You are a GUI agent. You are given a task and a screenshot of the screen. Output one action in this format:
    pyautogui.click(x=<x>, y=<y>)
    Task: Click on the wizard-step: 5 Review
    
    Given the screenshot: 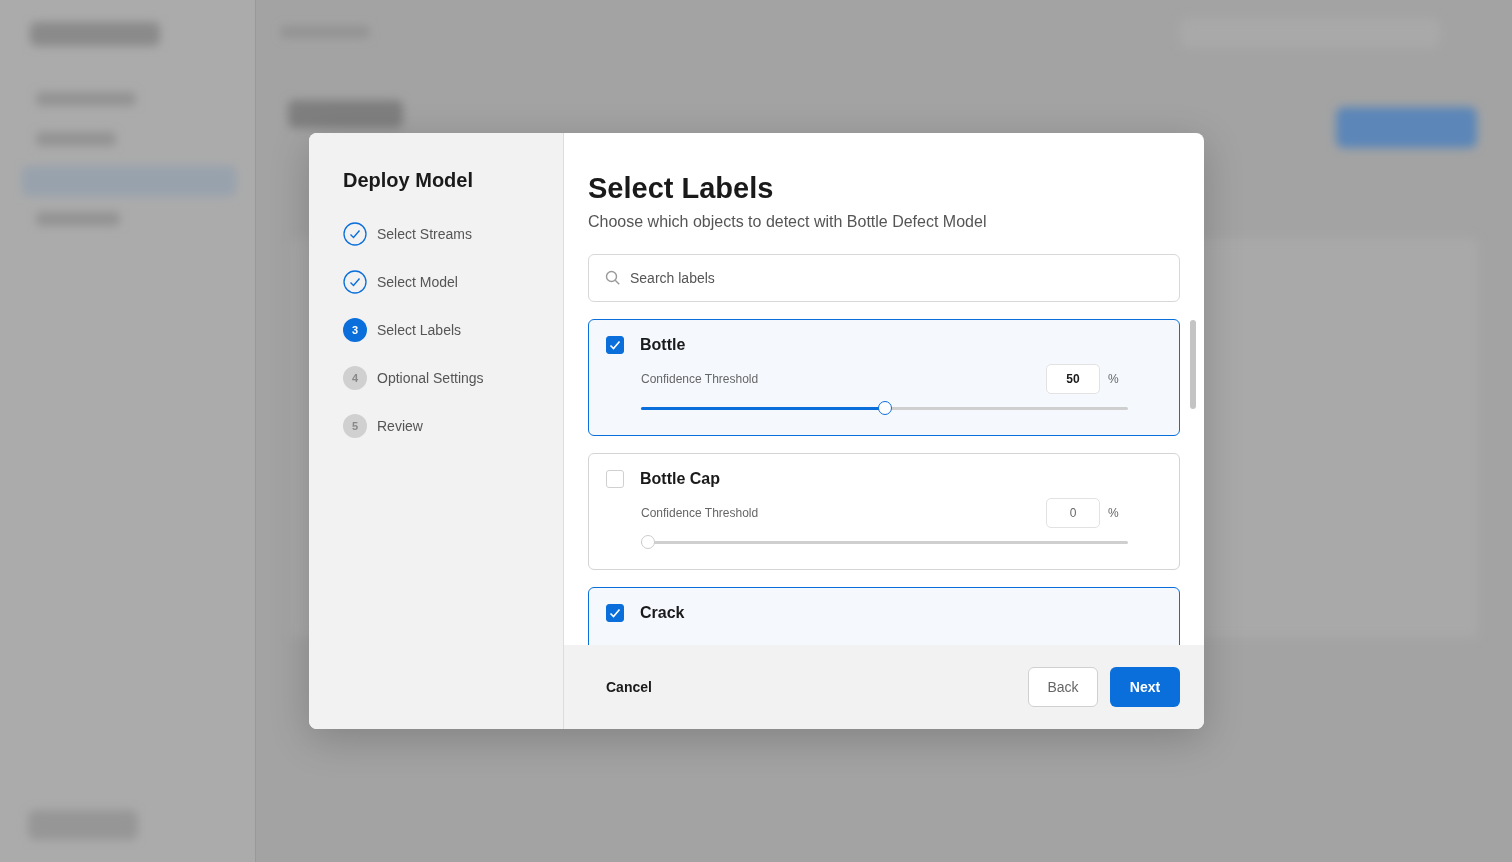 What is the action you would take?
    pyautogui.click(x=383, y=426)
    